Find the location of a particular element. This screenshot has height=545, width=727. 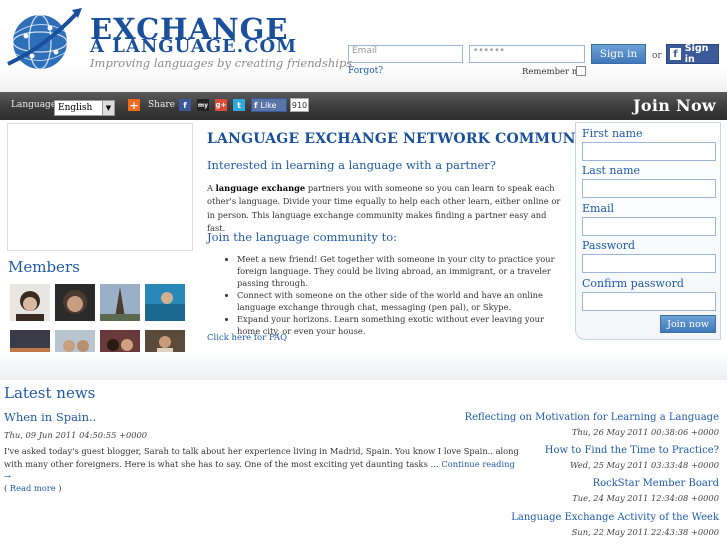

like-label: Like is located at coordinates (268, 105).